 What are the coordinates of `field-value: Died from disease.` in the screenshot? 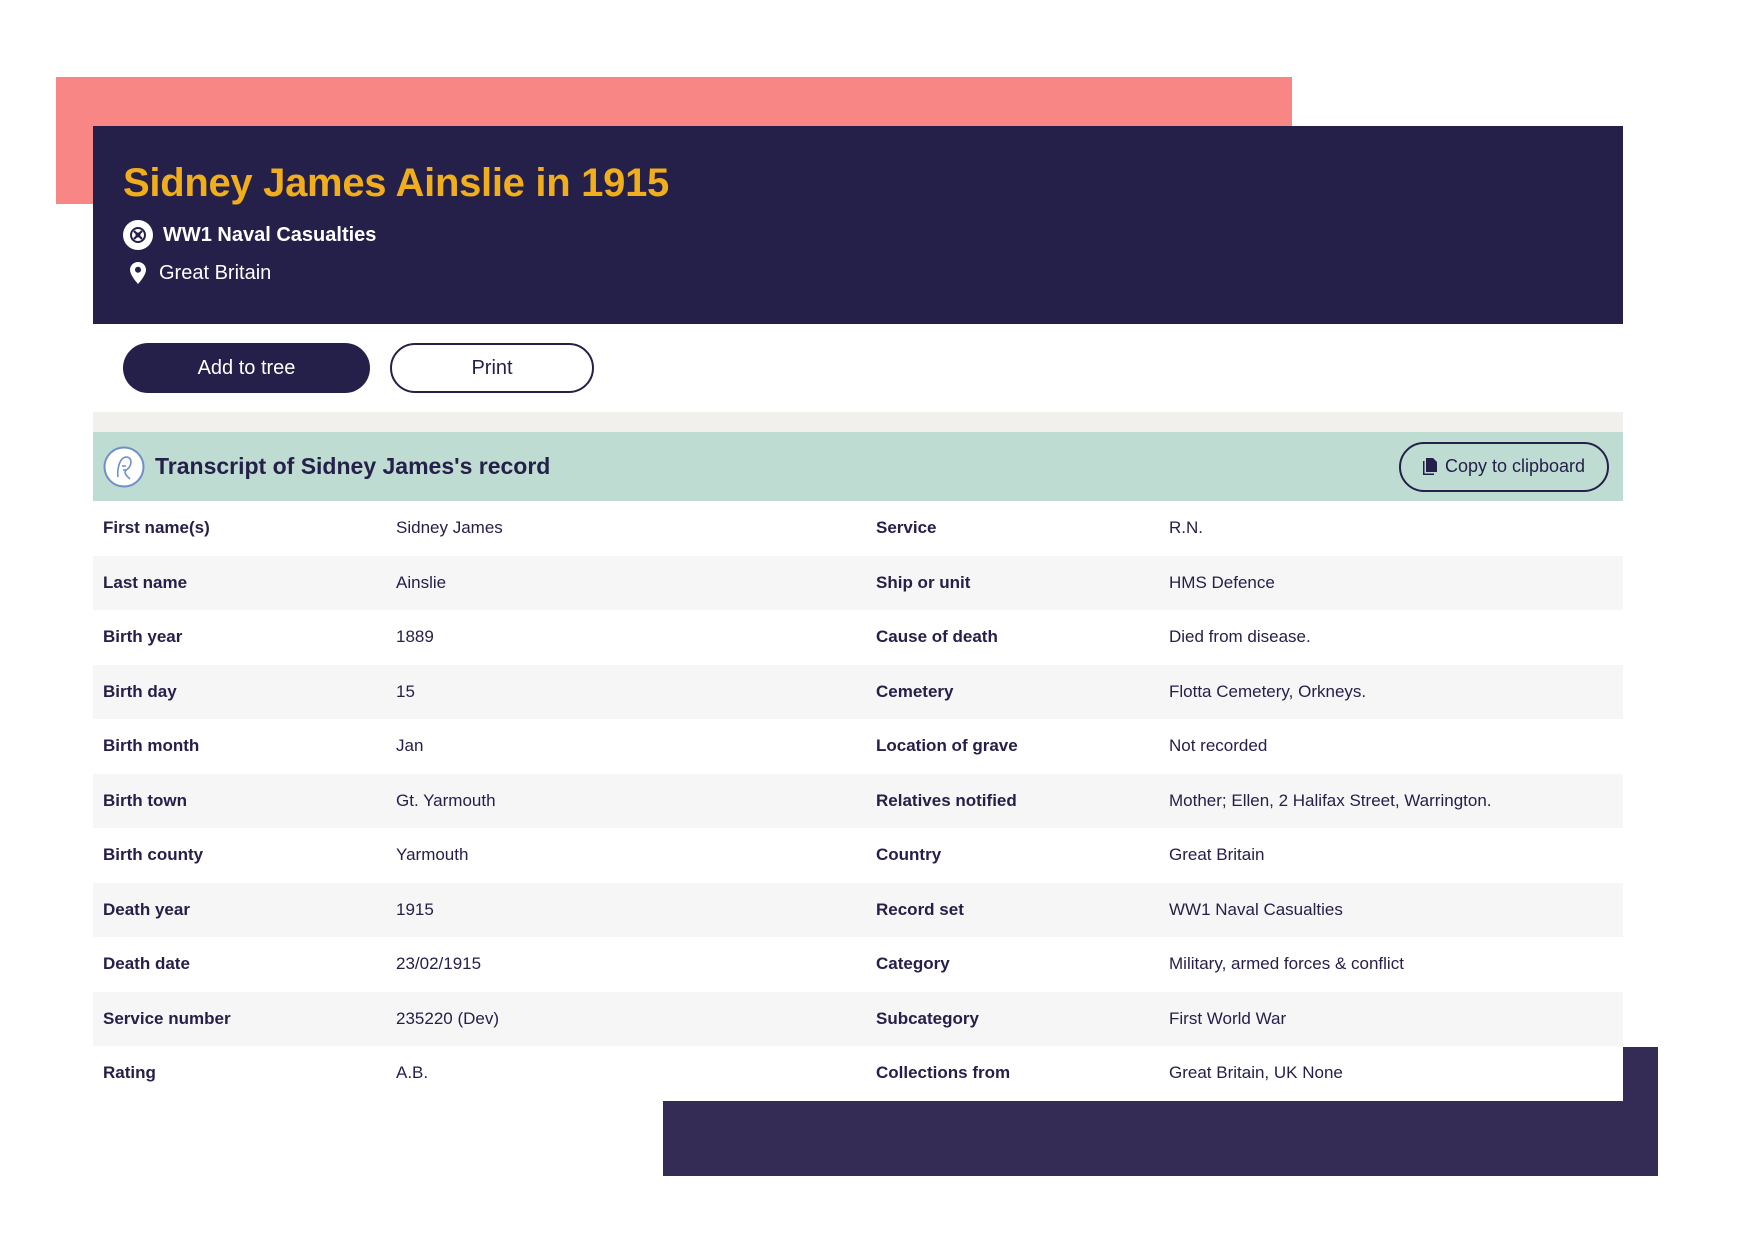 It's located at (1240, 637).